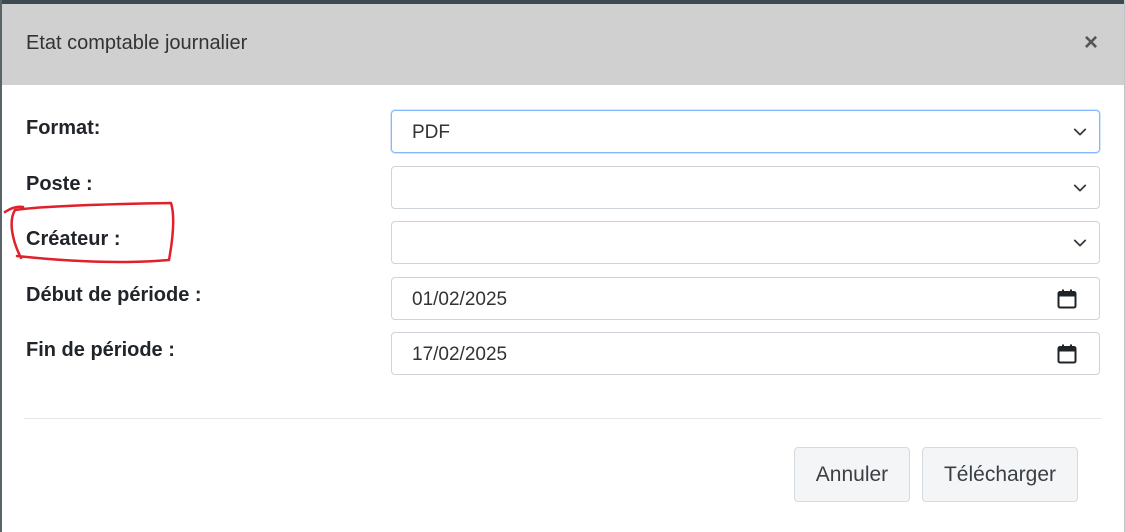 The height and width of the screenshot is (532, 1125). What do you see at coordinates (460, 299) in the screenshot?
I see `debut-date-value: 01/02/2025` at bounding box center [460, 299].